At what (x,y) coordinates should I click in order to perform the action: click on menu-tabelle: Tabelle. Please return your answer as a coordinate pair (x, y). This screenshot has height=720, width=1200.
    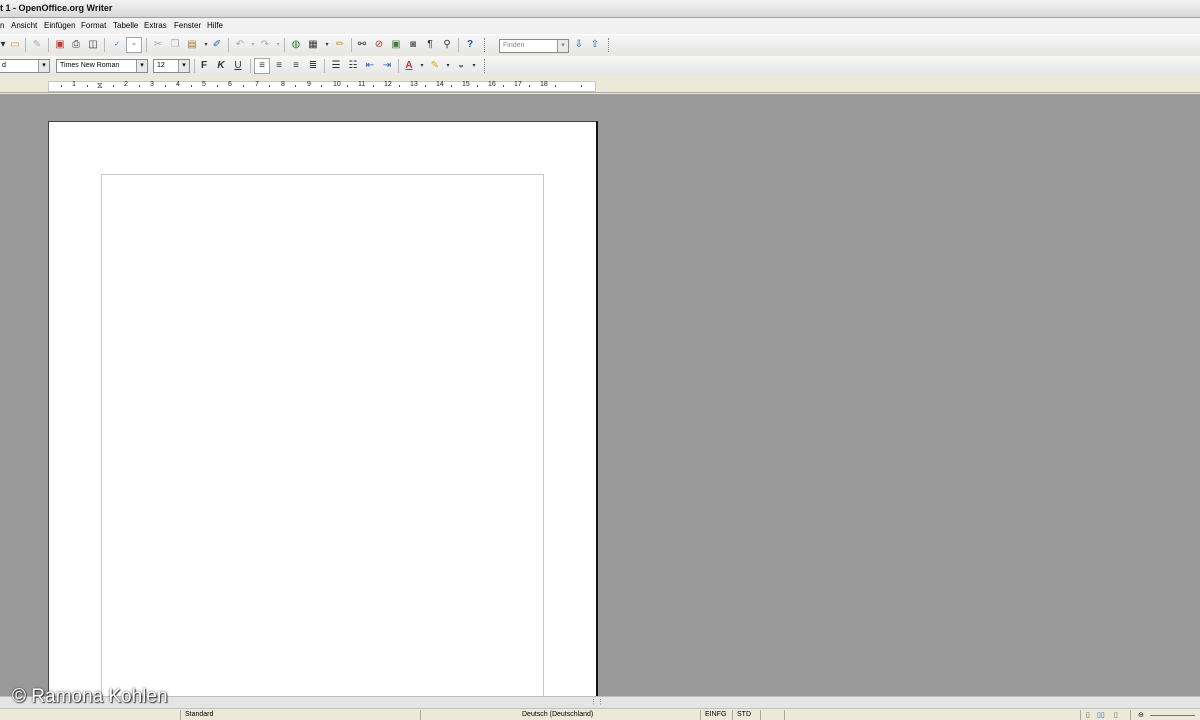
    Looking at the image, I should click on (125, 25).